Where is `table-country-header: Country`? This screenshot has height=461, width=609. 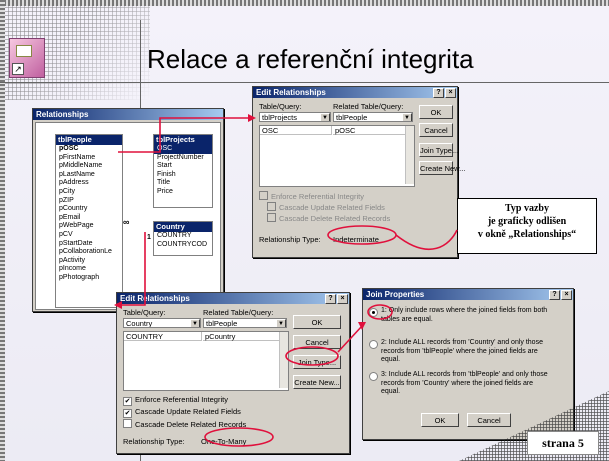 table-country-header: Country is located at coordinates (183, 227).